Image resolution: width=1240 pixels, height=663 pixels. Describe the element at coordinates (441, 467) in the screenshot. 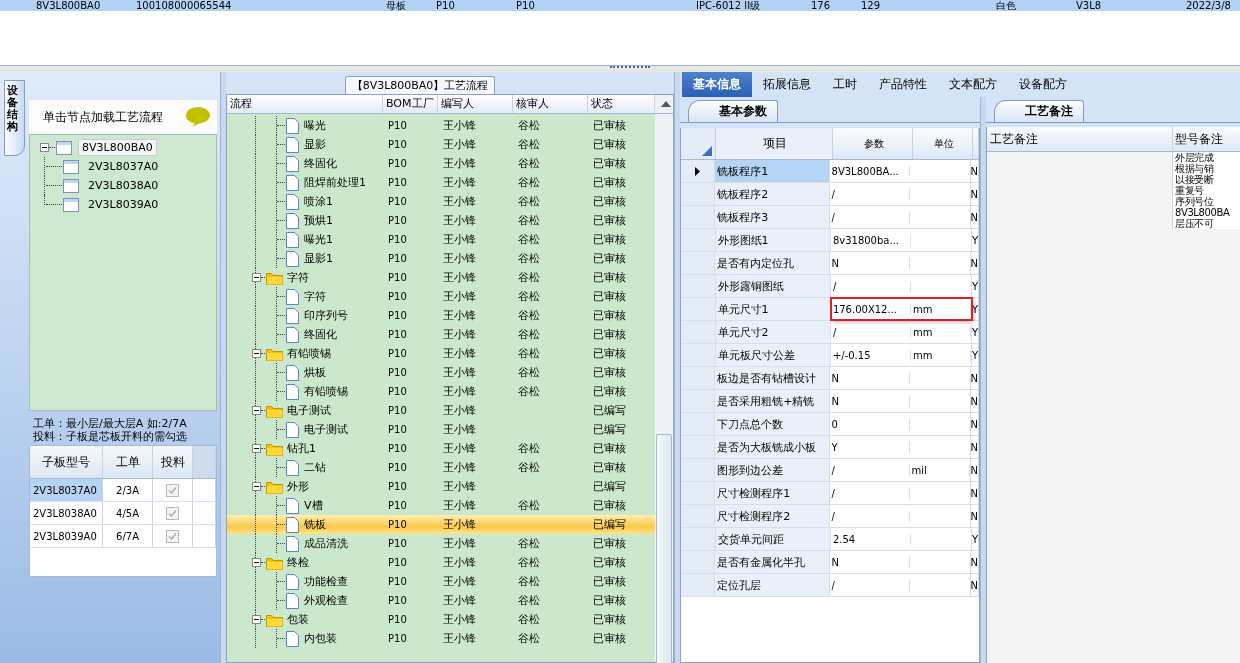

I see `tree-row: 二钻 P10 王小锋 谷松 已审核` at that location.